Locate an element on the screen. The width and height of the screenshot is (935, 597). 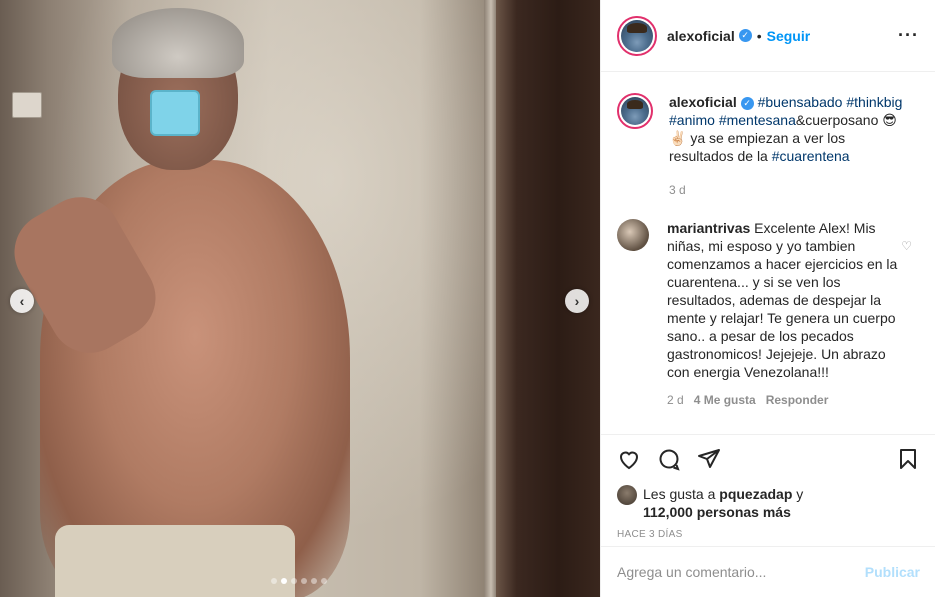
liker-username: pquezadap is located at coordinates (755, 494).